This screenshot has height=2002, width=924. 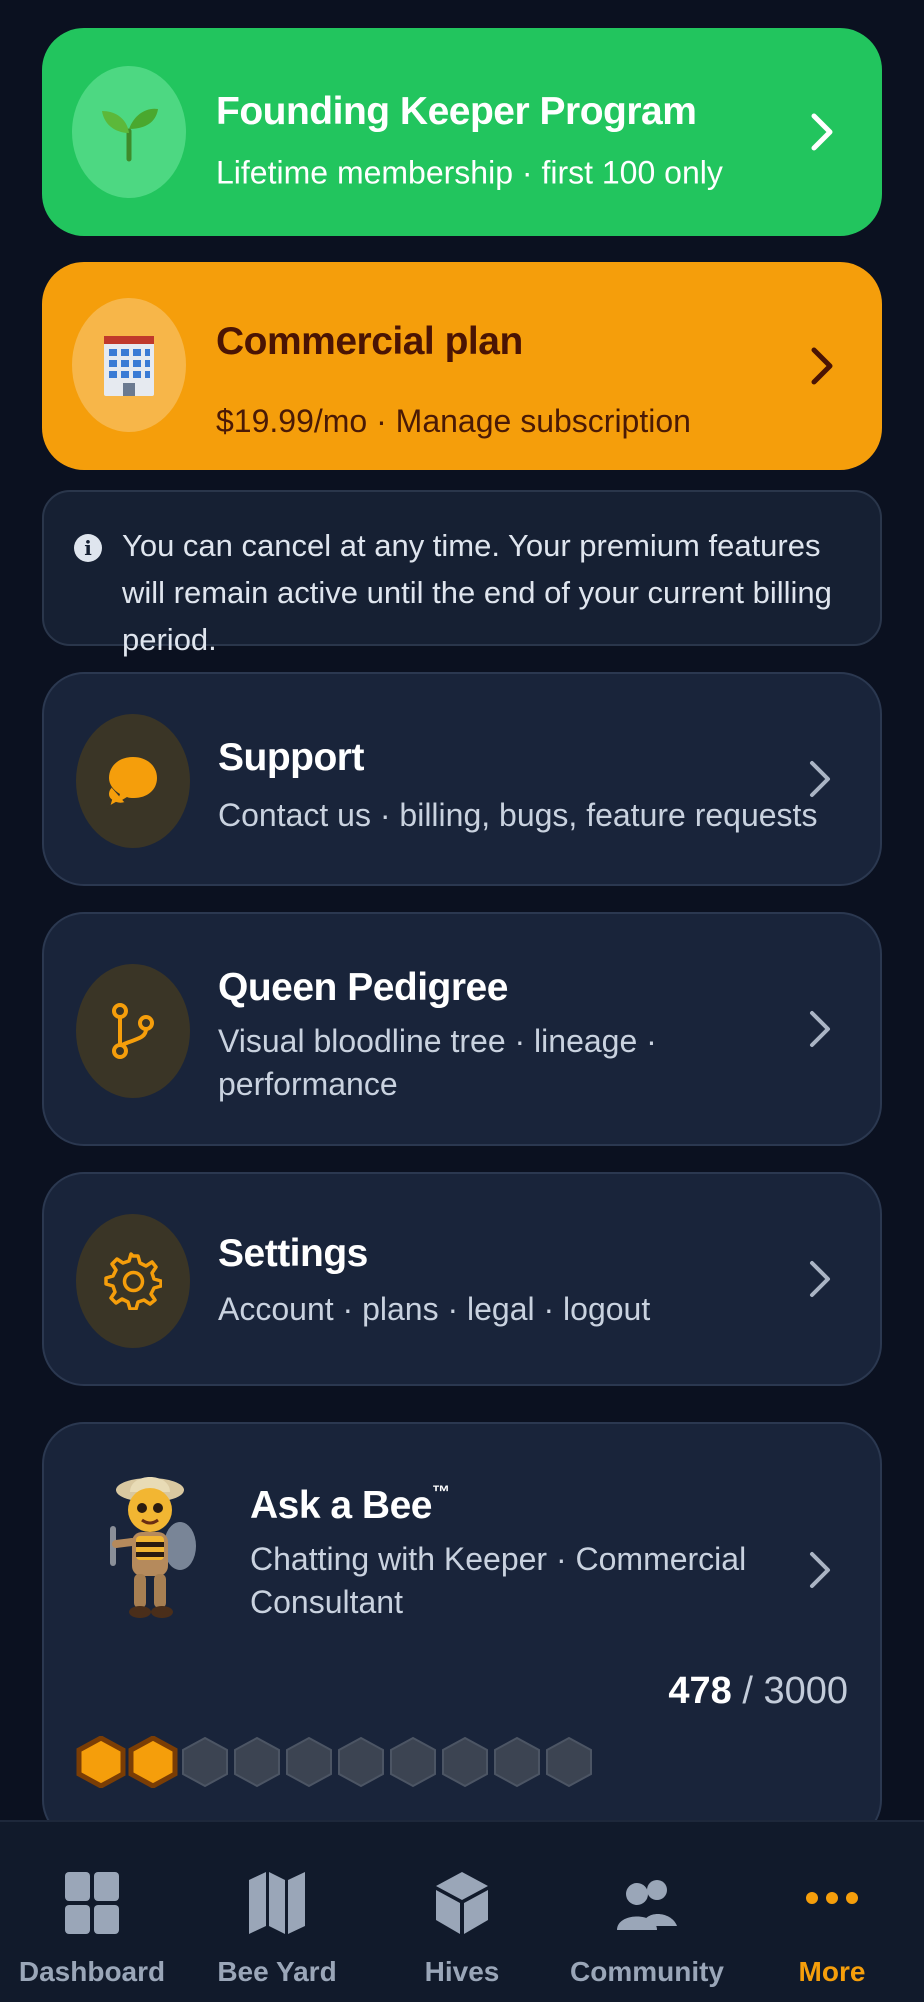 I want to click on dots-icon, so click(x=832, y=1898).